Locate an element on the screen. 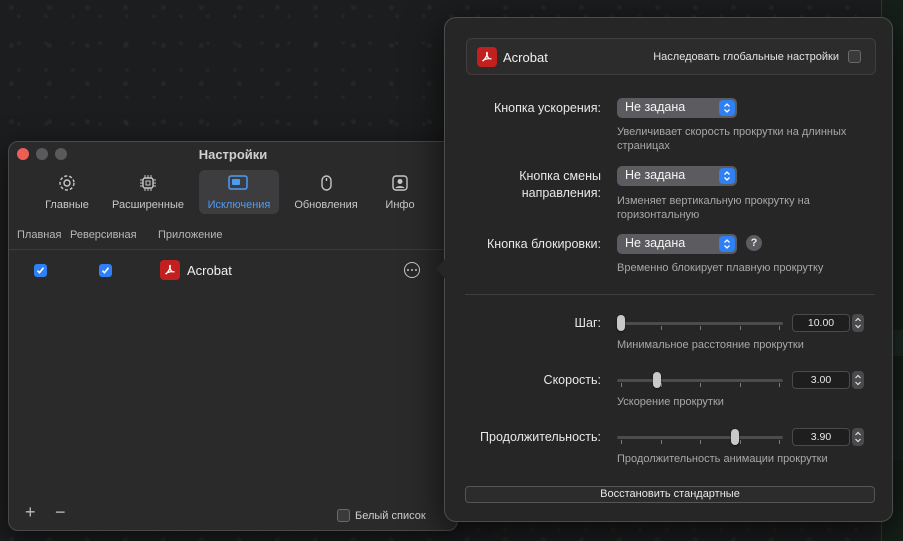 This screenshot has height=541, width=903. step-stepper is located at coordinates (858, 323).